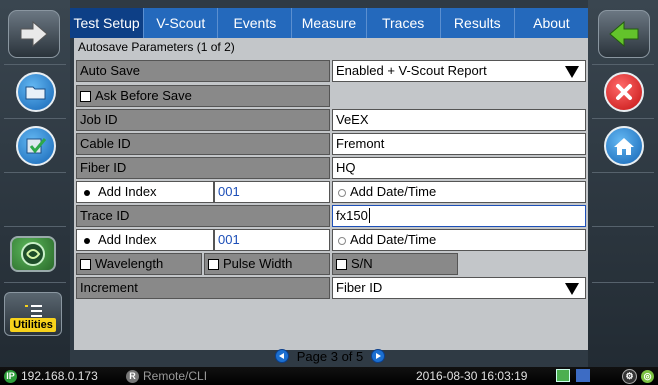  Describe the element at coordinates (203, 216) in the screenshot. I see `trace-id-label: Trace ID` at that location.